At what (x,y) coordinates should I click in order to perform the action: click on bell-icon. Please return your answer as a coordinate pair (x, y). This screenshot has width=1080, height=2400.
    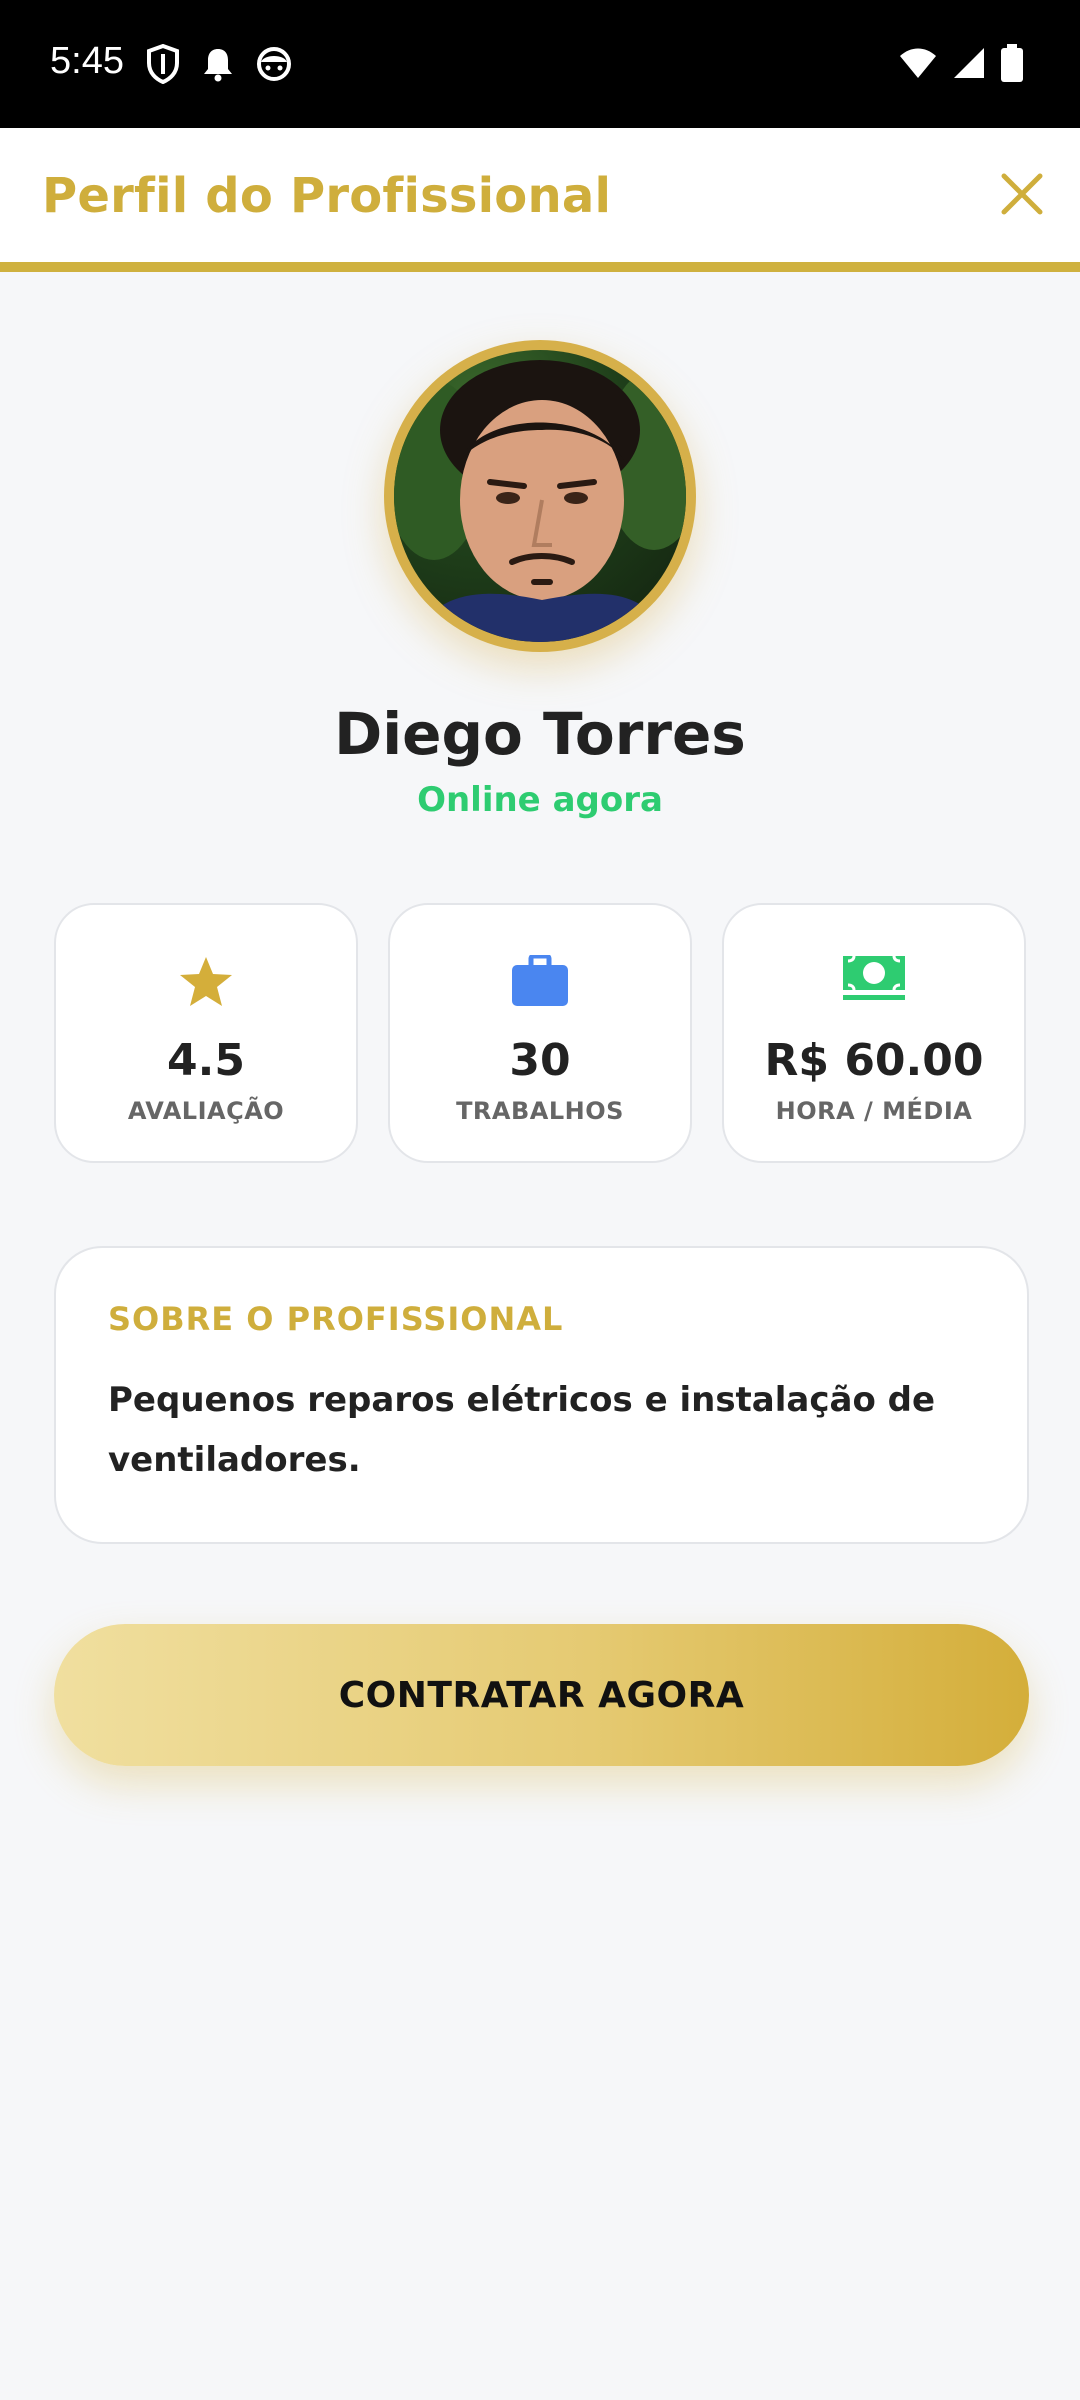
    Looking at the image, I should click on (218, 66).